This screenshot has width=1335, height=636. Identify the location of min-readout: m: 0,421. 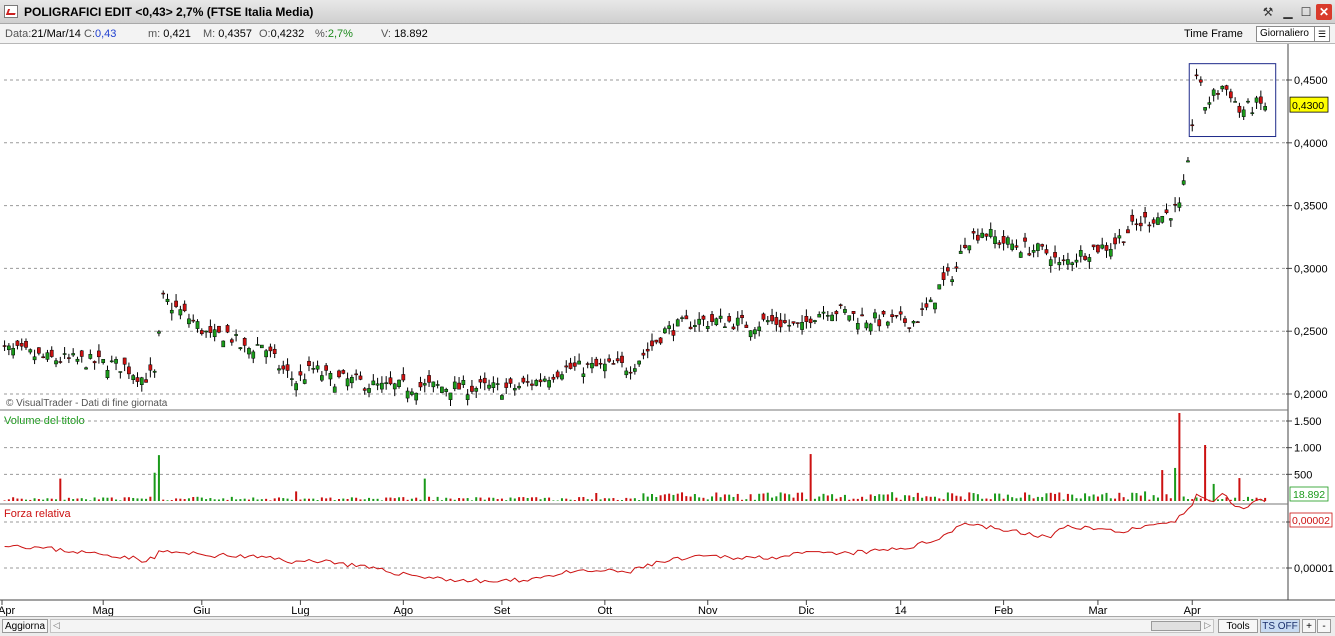
(169, 34).